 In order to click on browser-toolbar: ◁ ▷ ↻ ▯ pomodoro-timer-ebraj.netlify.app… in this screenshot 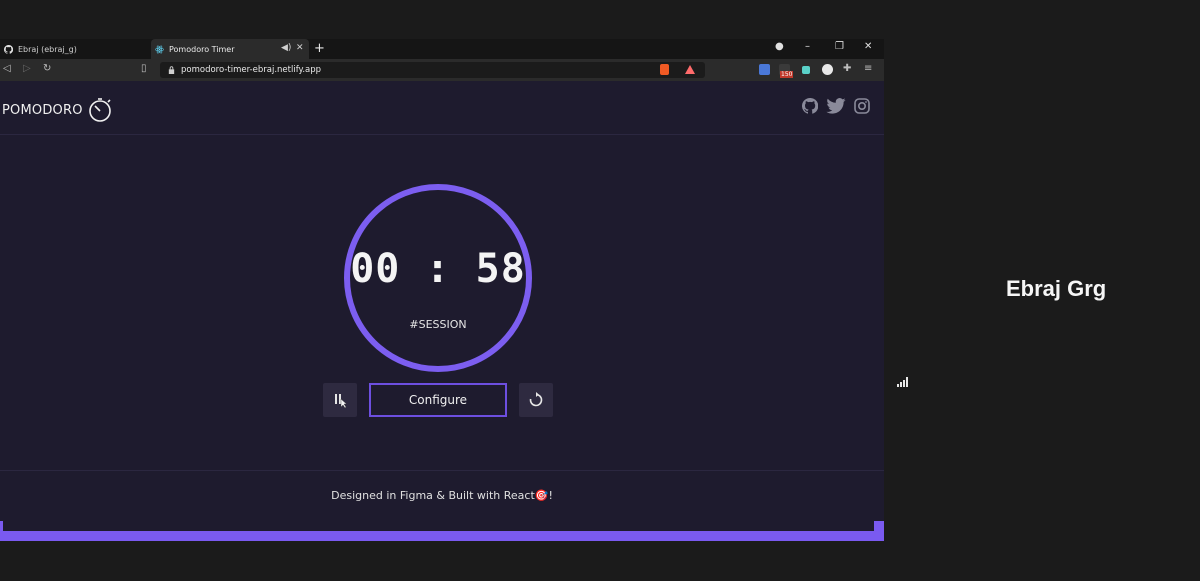, I will do `click(442, 70)`.